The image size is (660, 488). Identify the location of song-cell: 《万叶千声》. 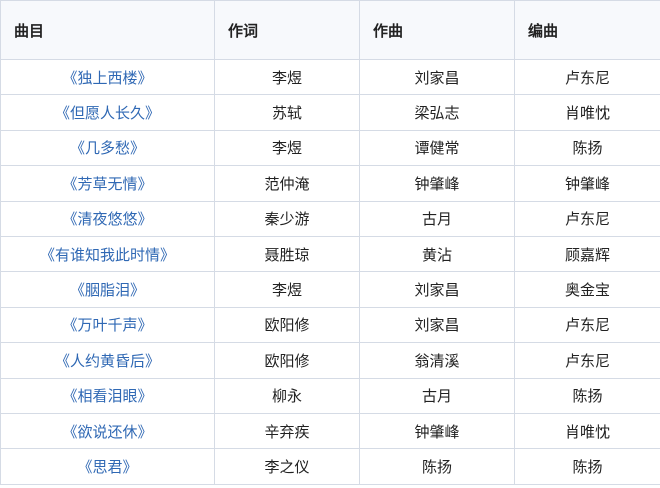
(107, 325).